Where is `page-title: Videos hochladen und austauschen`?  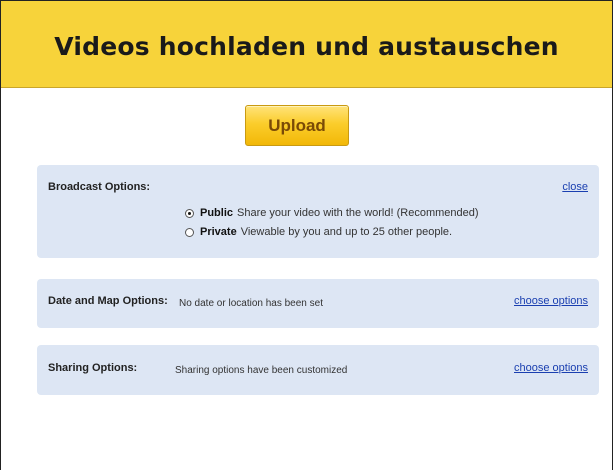
page-title: Videos hochladen und austauschen is located at coordinates (306, 46).